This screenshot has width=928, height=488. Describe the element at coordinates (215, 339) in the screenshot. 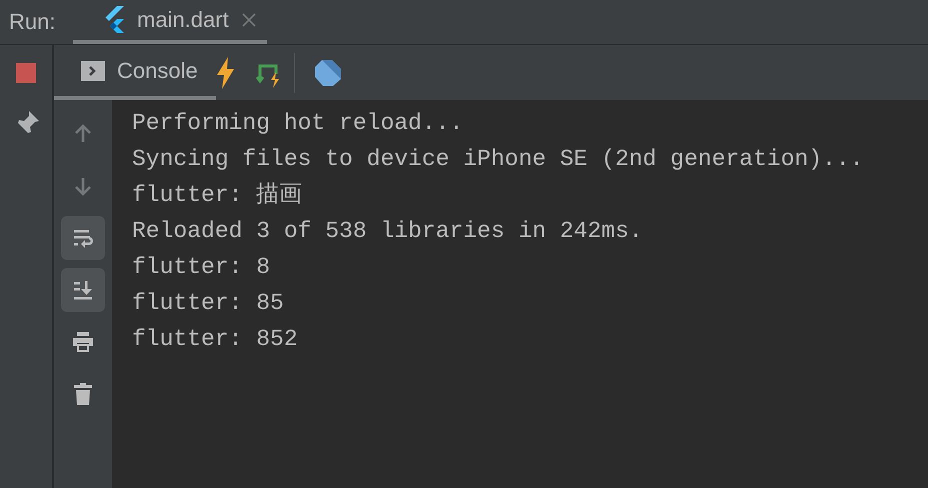

I see `console-line: flutter: 852` at that location.